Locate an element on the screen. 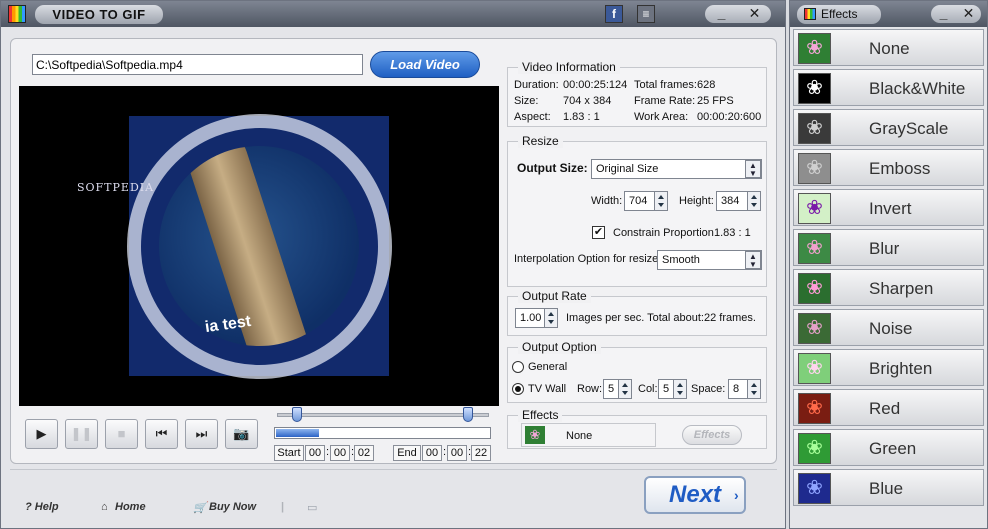 This screenshot has height=529, width=988. buy-now-link: Buy Now is located at coordinates (232, 507).